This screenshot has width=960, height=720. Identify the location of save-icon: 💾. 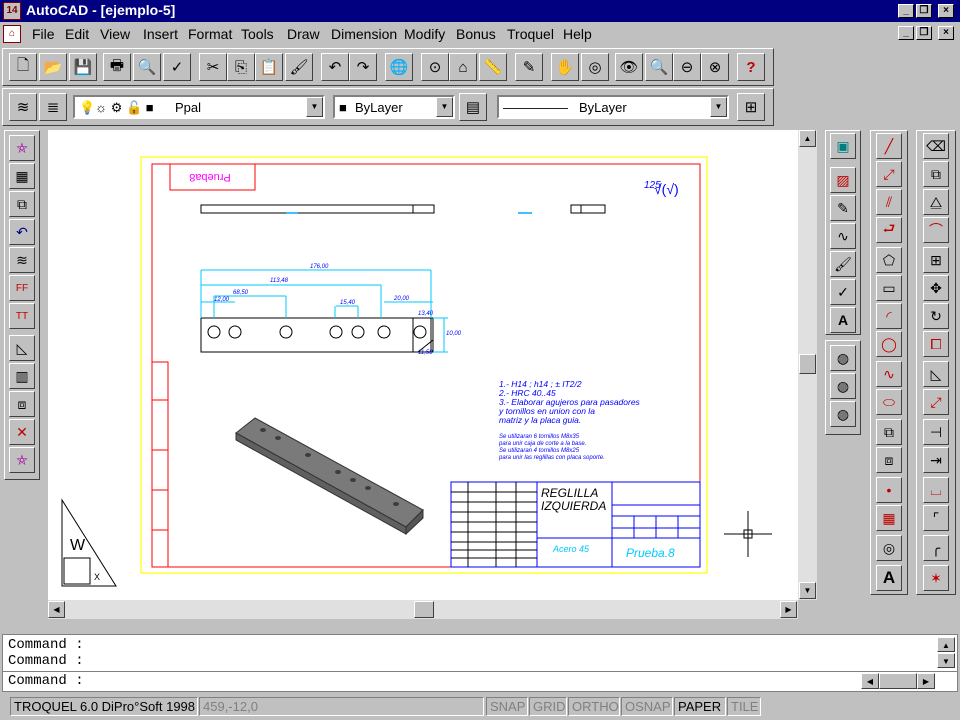
(83, 67).